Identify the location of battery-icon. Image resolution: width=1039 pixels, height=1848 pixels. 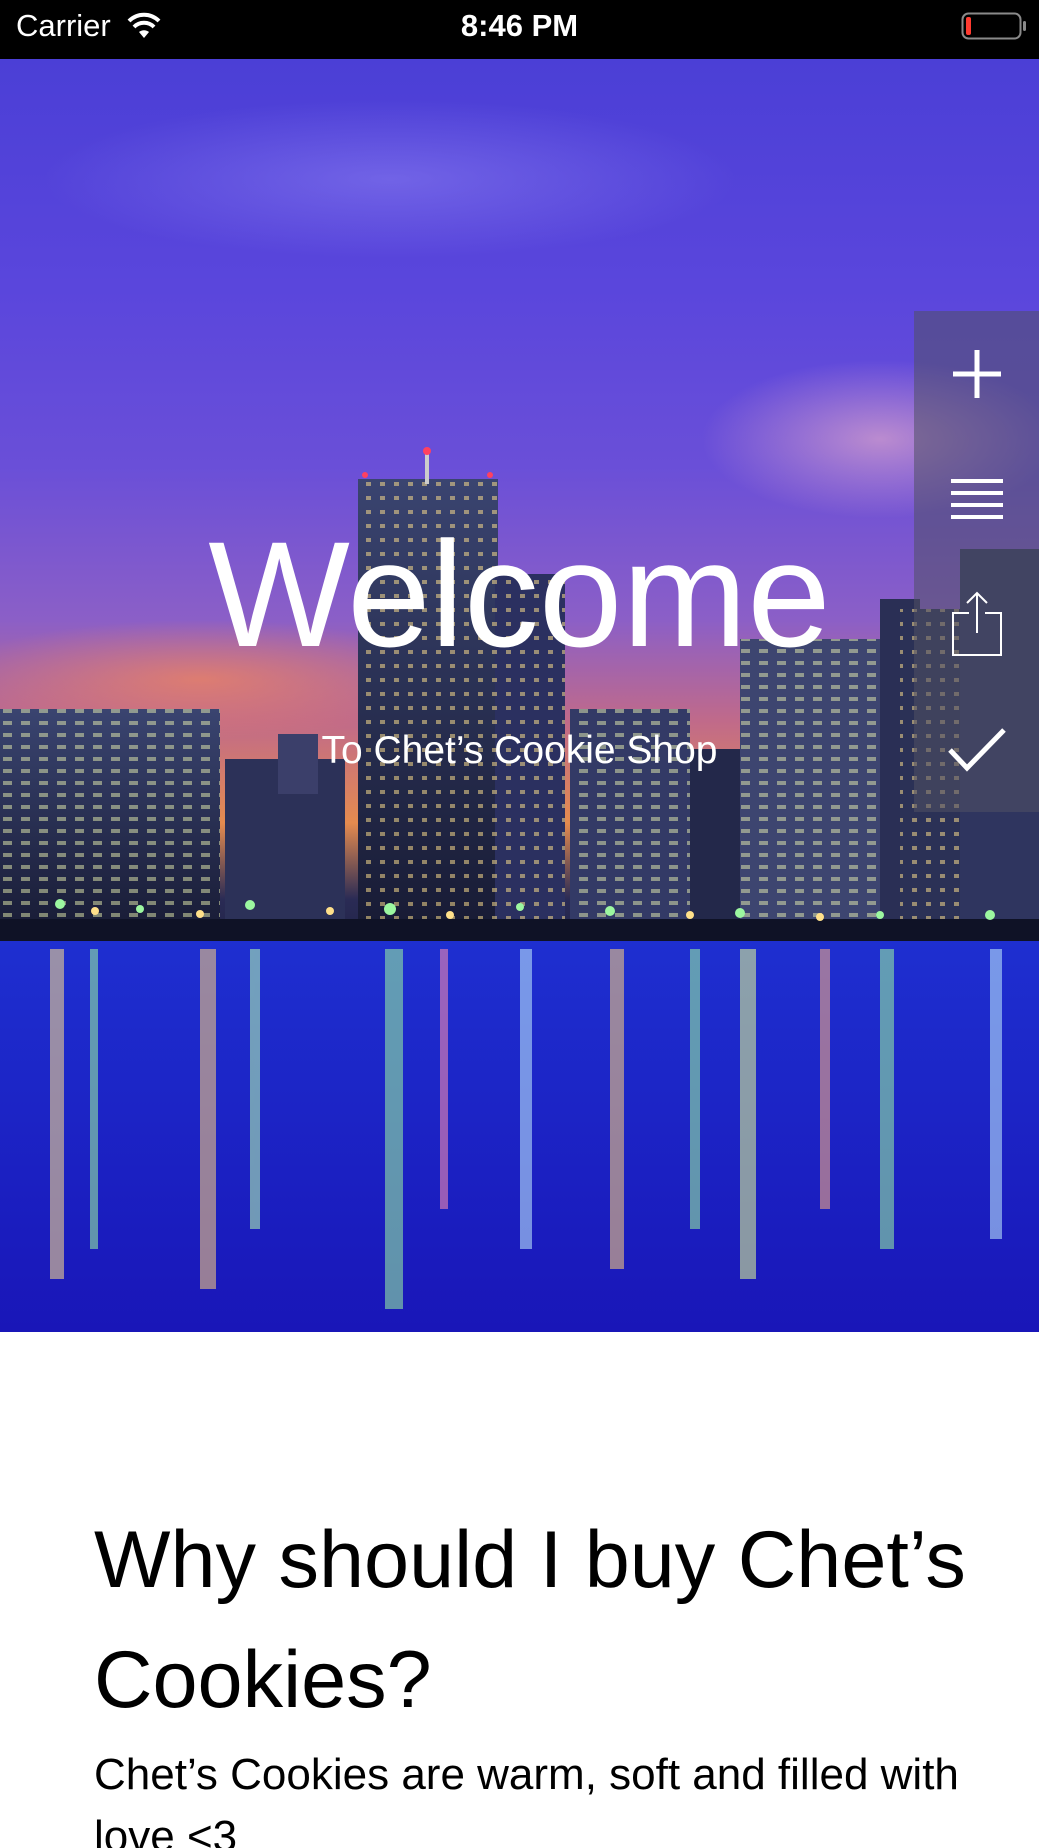
(993, 26).